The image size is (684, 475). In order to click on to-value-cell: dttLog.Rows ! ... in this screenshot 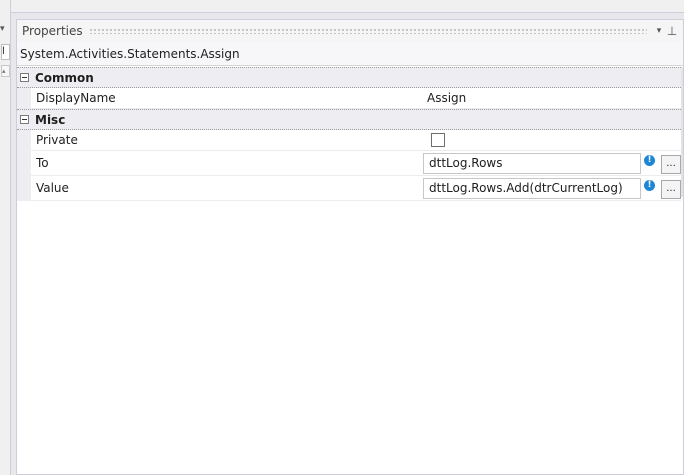, I will do `click(551, 163)`.